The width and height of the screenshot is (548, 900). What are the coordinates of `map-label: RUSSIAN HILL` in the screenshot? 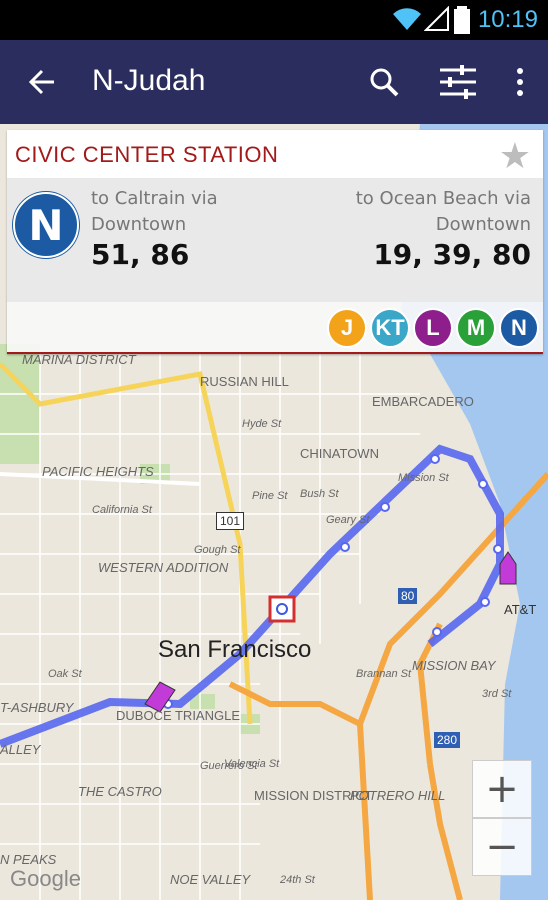 It's located at (244, 381).